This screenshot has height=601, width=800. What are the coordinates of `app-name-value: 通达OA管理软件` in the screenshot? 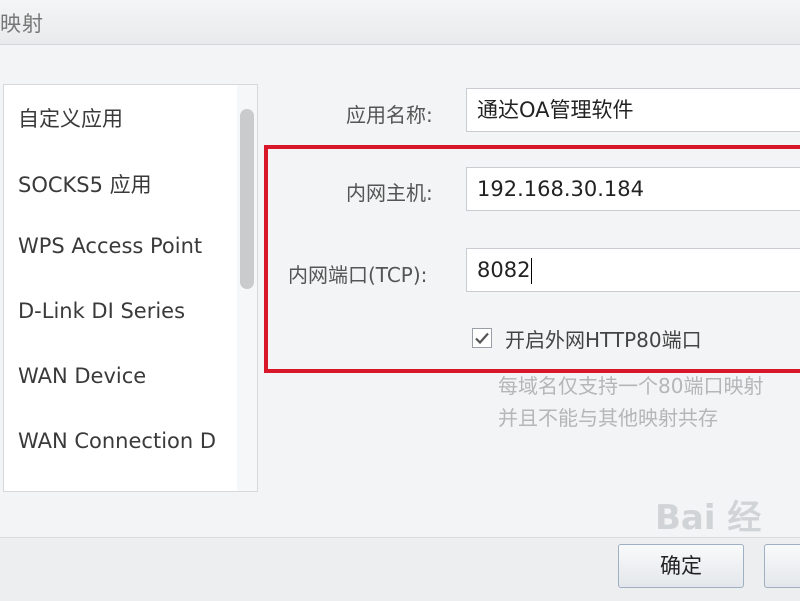 It's located at (555, 110).